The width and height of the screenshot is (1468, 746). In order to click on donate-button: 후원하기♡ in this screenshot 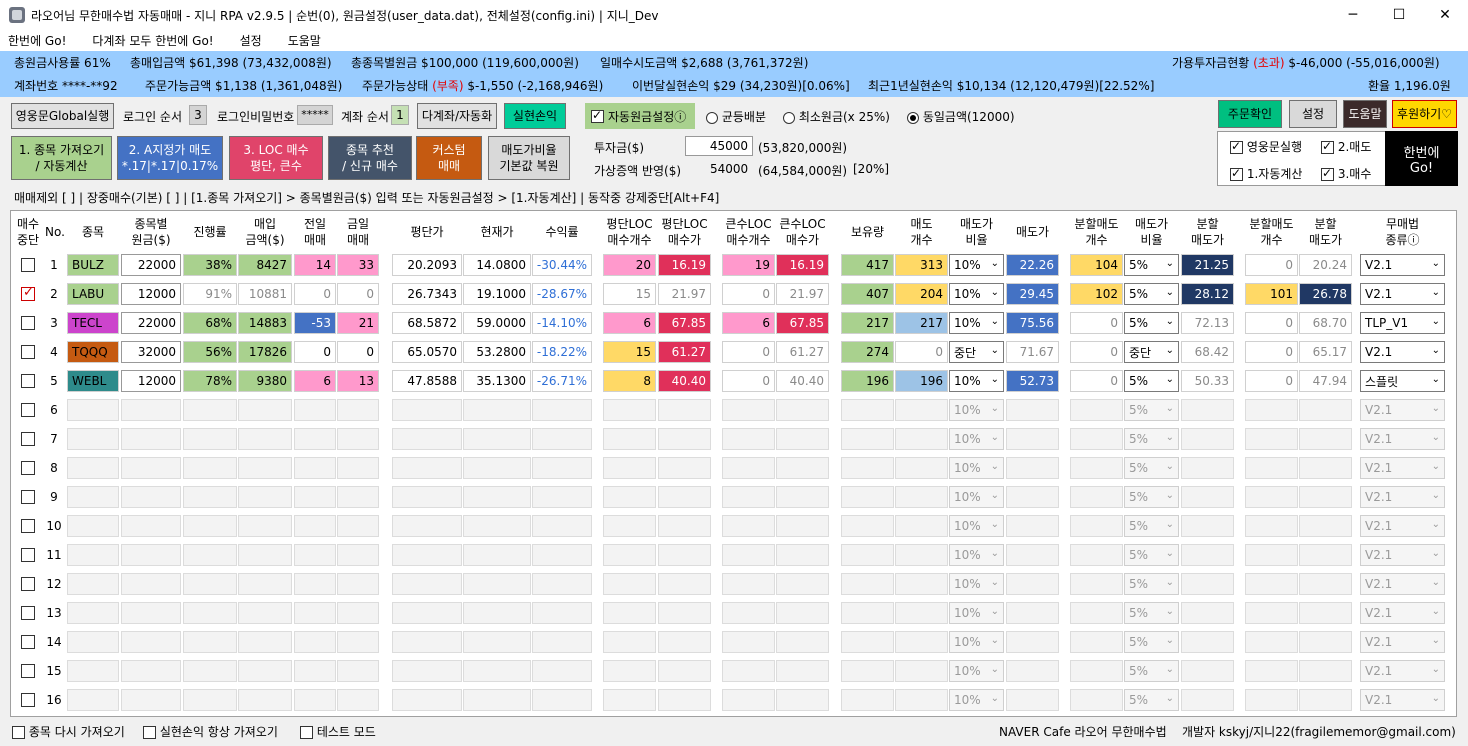, I will do `click(1424, 114)`.